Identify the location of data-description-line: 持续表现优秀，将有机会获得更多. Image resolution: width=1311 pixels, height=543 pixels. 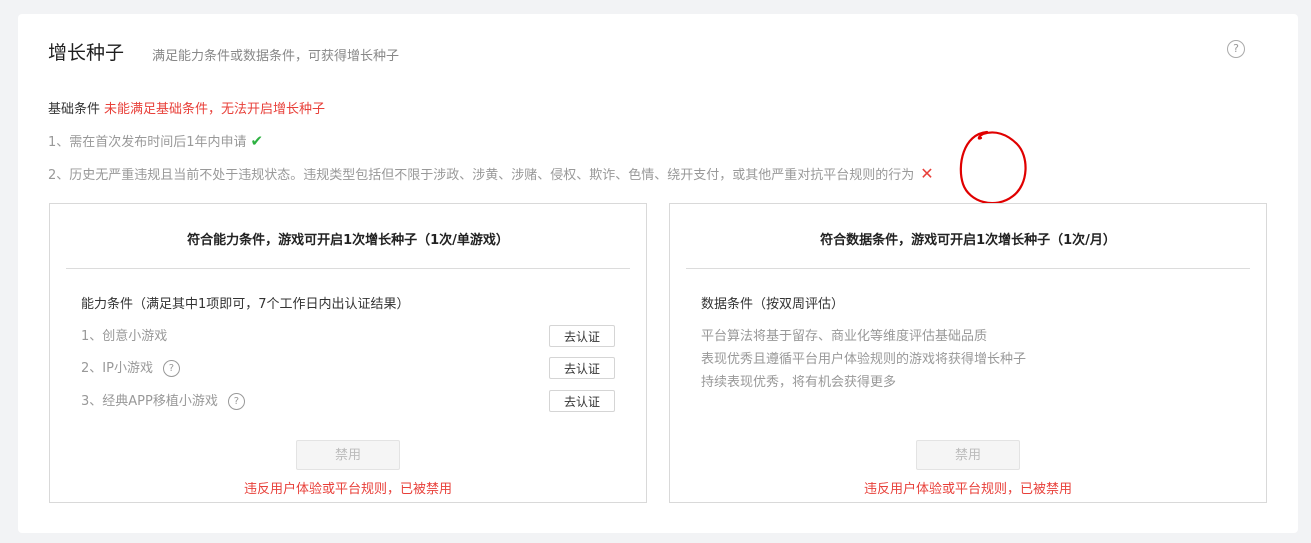
(799, 382).